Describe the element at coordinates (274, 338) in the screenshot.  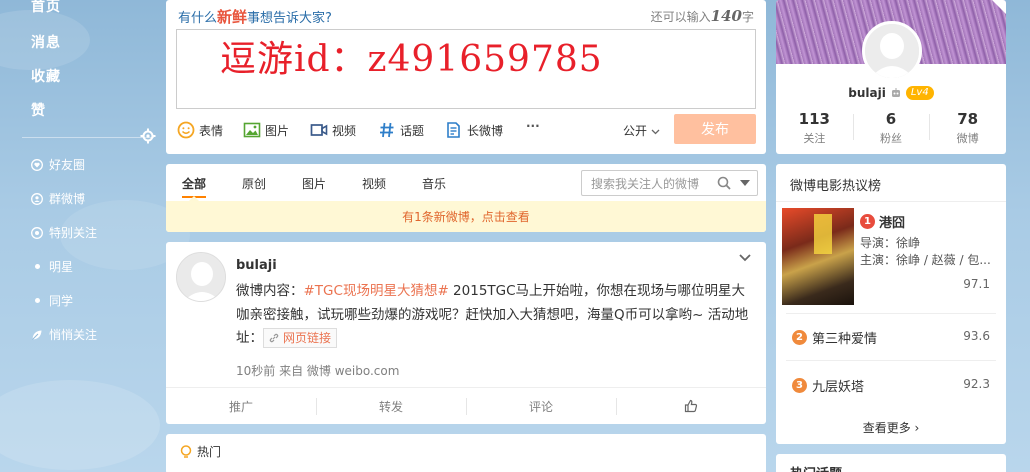
I see `link-icon` at that location.